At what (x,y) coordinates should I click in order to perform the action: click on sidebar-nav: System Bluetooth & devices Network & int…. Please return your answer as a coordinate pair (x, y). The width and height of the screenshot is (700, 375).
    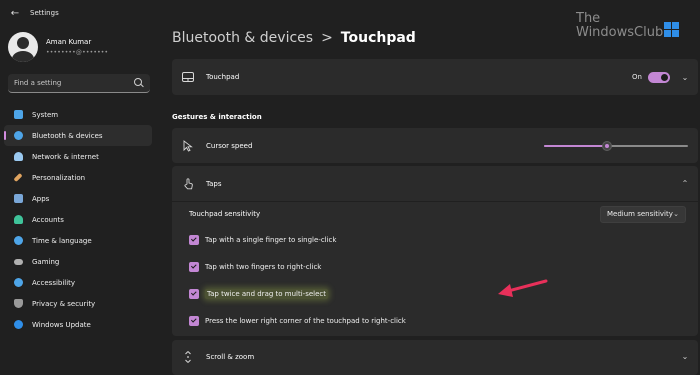
    Looking at the image, I should click on (78, 219).